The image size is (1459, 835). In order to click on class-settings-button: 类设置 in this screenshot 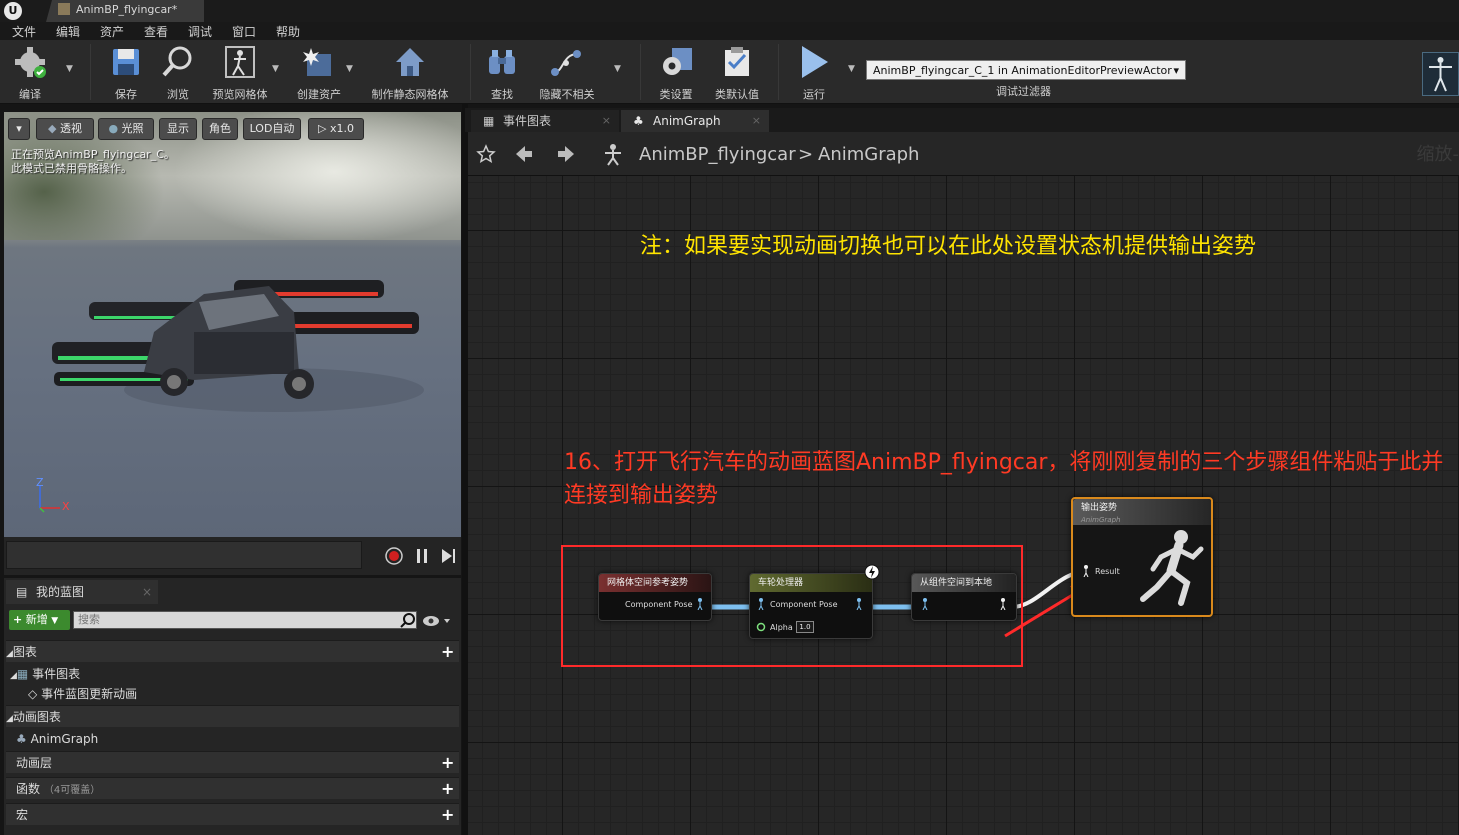, I will do `click(676, 72)`.